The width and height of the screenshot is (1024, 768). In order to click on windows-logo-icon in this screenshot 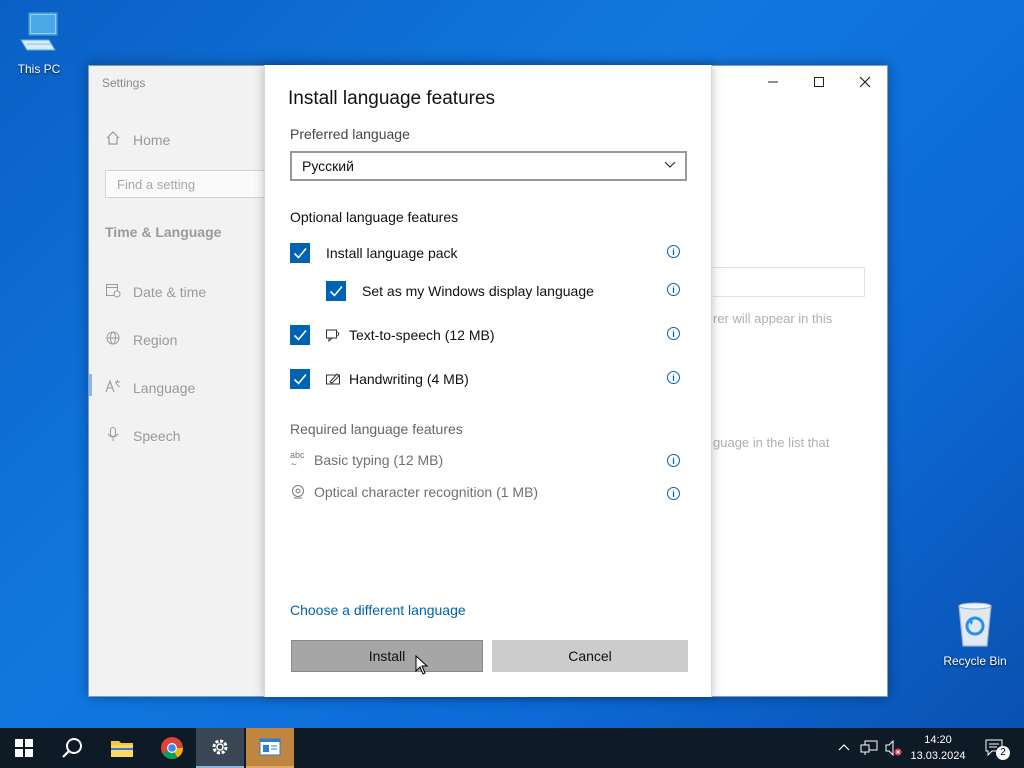, I will do `click(24, 748)`.